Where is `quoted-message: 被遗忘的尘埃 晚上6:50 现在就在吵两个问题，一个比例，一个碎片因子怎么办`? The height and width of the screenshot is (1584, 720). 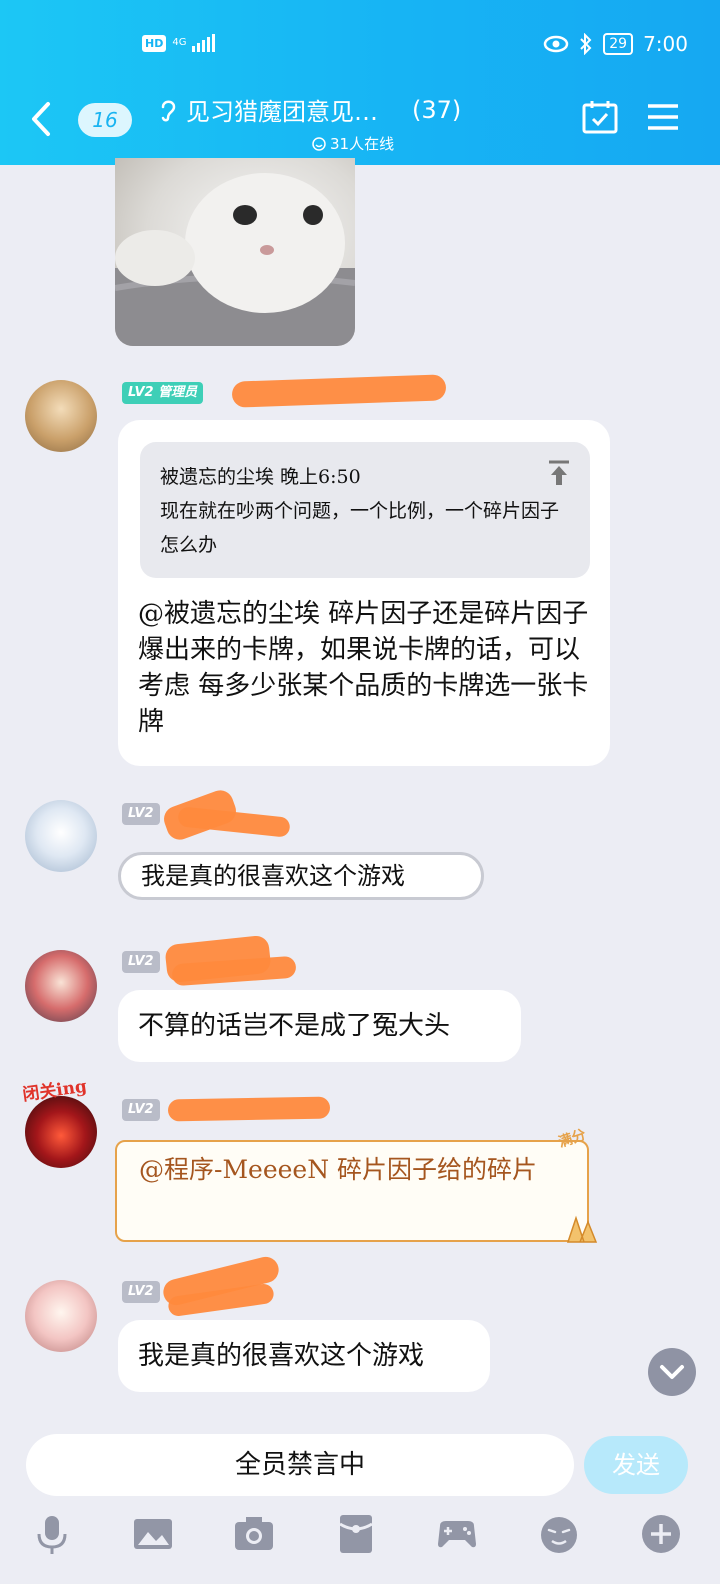 quoted-message: 被遗忘的尘埃 晚上6:50 现在就在吵两个问题，一个比例，一个碎片因子怎么办 is located at coordinates (365, 510).